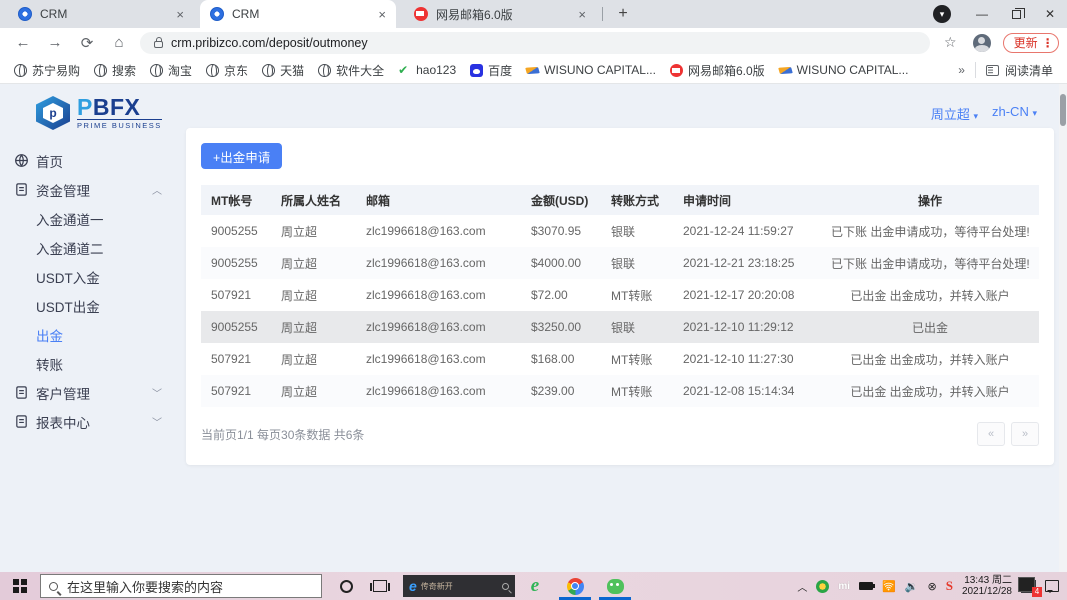  I want to click on start-button, so click(20, 586).